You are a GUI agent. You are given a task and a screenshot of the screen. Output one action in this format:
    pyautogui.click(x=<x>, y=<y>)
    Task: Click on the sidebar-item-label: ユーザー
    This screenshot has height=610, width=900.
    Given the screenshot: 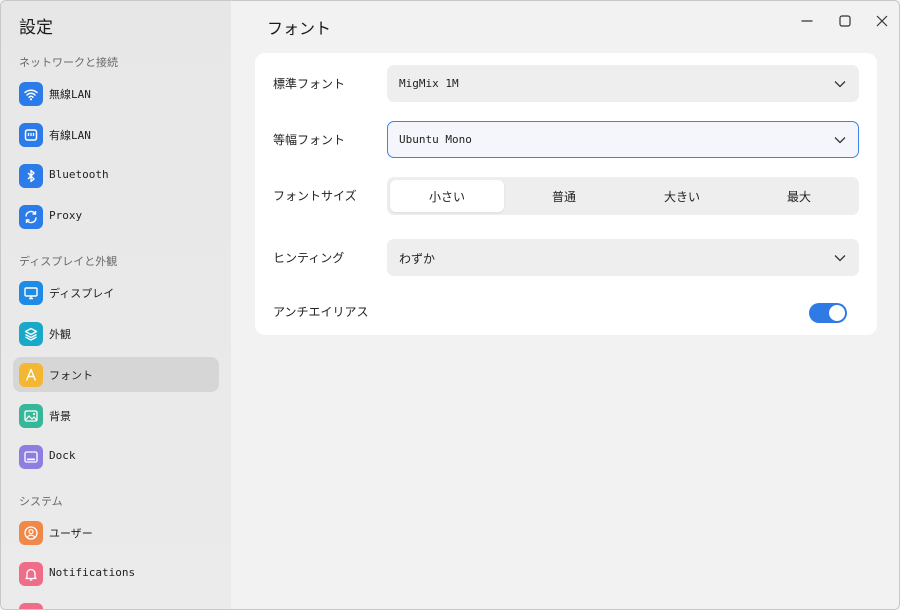 What is the action you would take?
    pyautogui.click(x=71, y=533)
    